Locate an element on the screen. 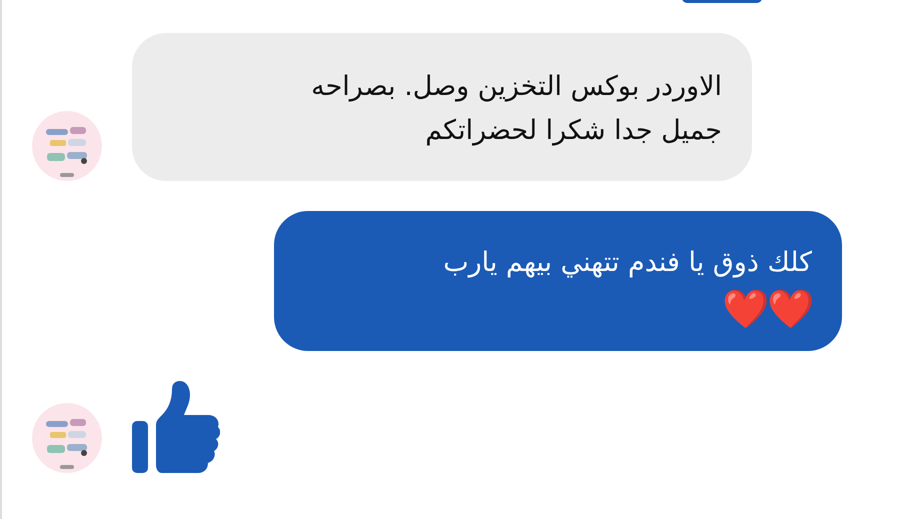  message-text: الاوردر بوكس التخزين وصل. بصراحه جميل جدا شكرا لحضراتكم is located at coordinates (516, 109).